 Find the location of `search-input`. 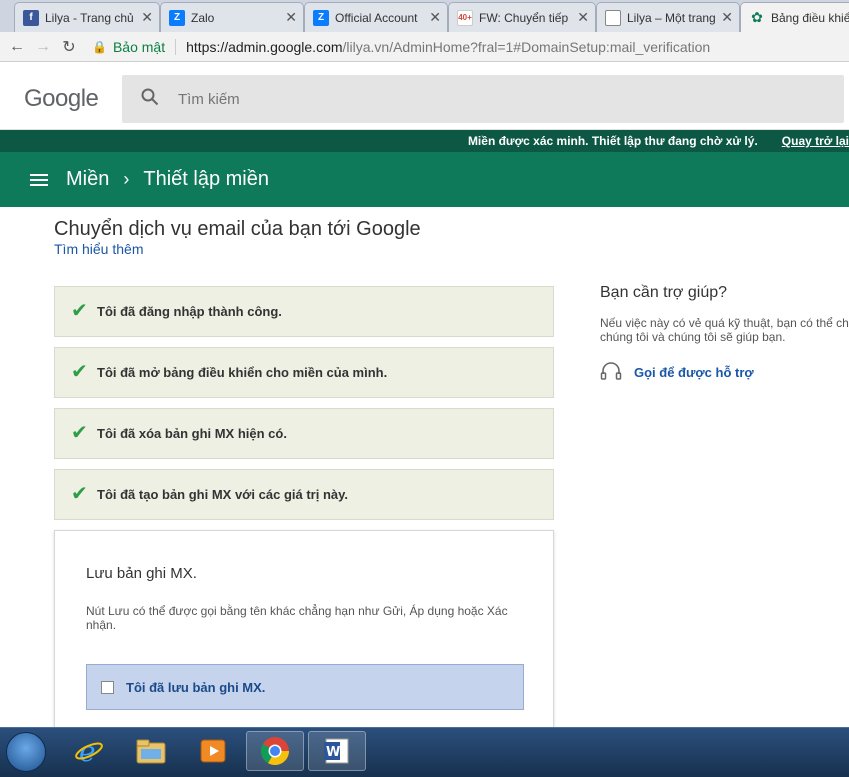

search-input is located at coordinates (428, 99).